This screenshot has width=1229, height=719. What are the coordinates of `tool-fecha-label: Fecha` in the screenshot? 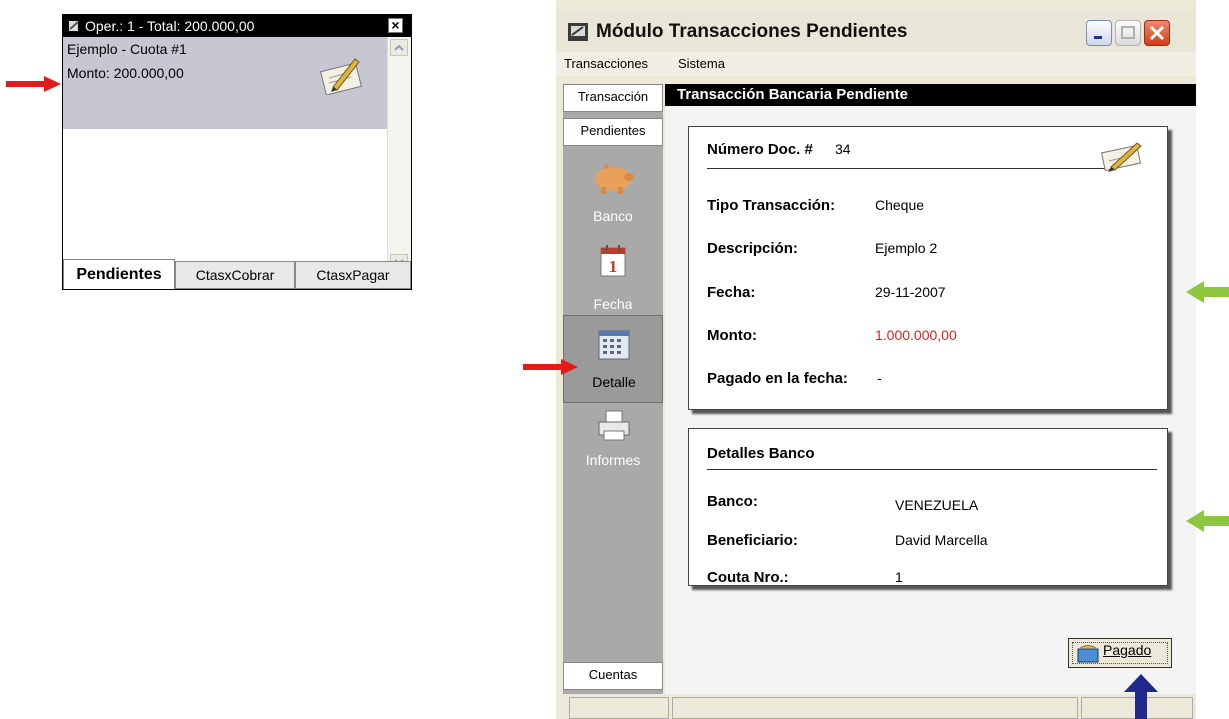 It's located at (613, 304).